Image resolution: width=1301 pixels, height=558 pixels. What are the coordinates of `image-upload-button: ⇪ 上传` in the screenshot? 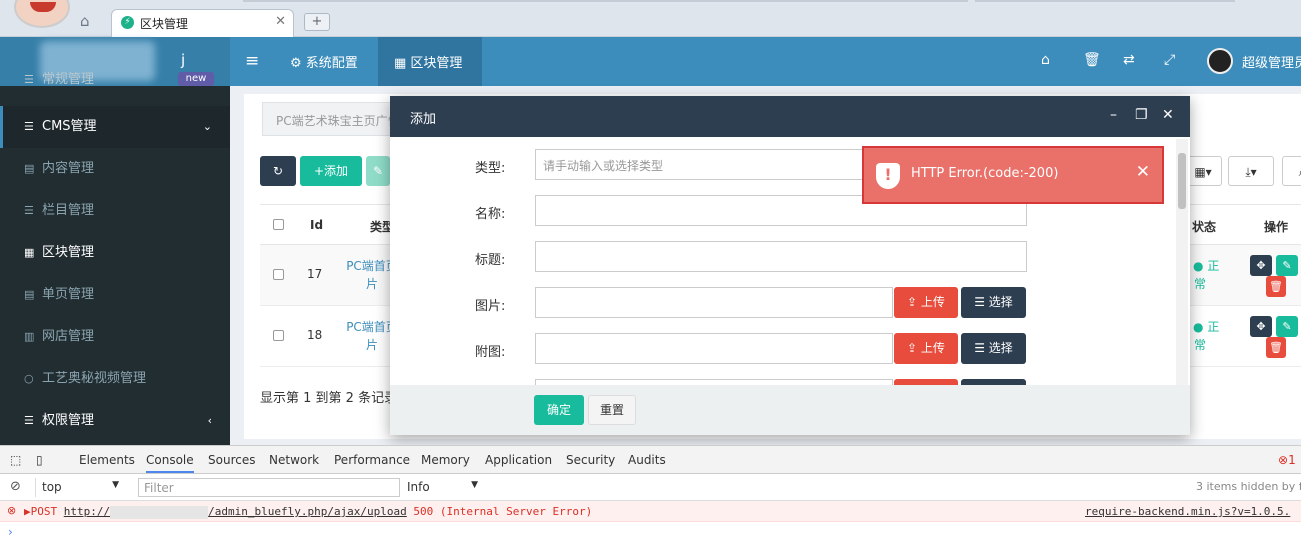 It's located at (926, 302).